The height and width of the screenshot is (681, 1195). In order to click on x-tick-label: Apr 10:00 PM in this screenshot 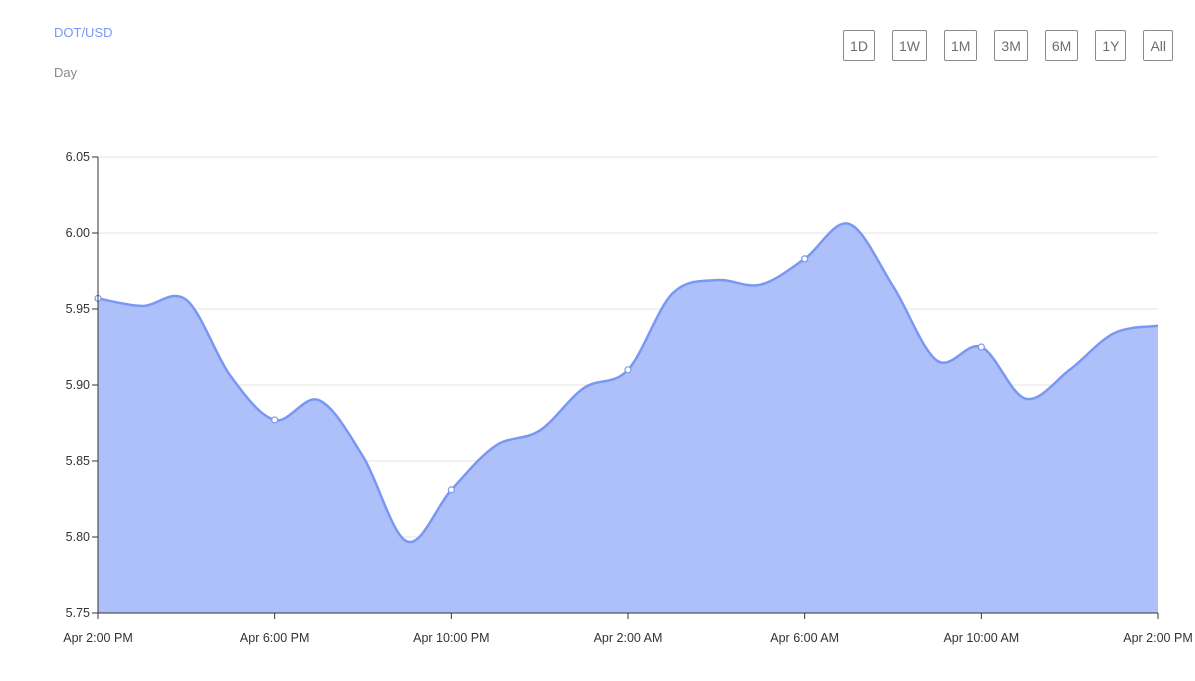, I will do `click(451, 638)`.